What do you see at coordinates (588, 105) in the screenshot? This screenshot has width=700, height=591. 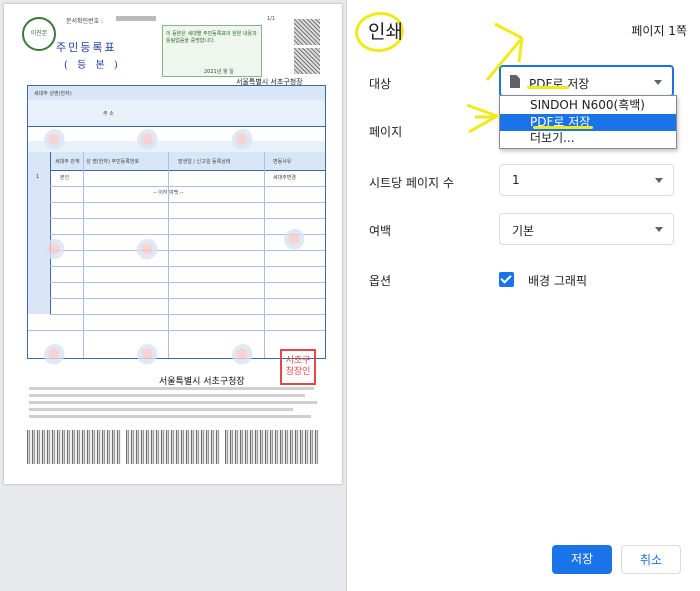 I see `option-sindoh-printer: SINDOH N600(흑백)` at bounding box center [588, 105].